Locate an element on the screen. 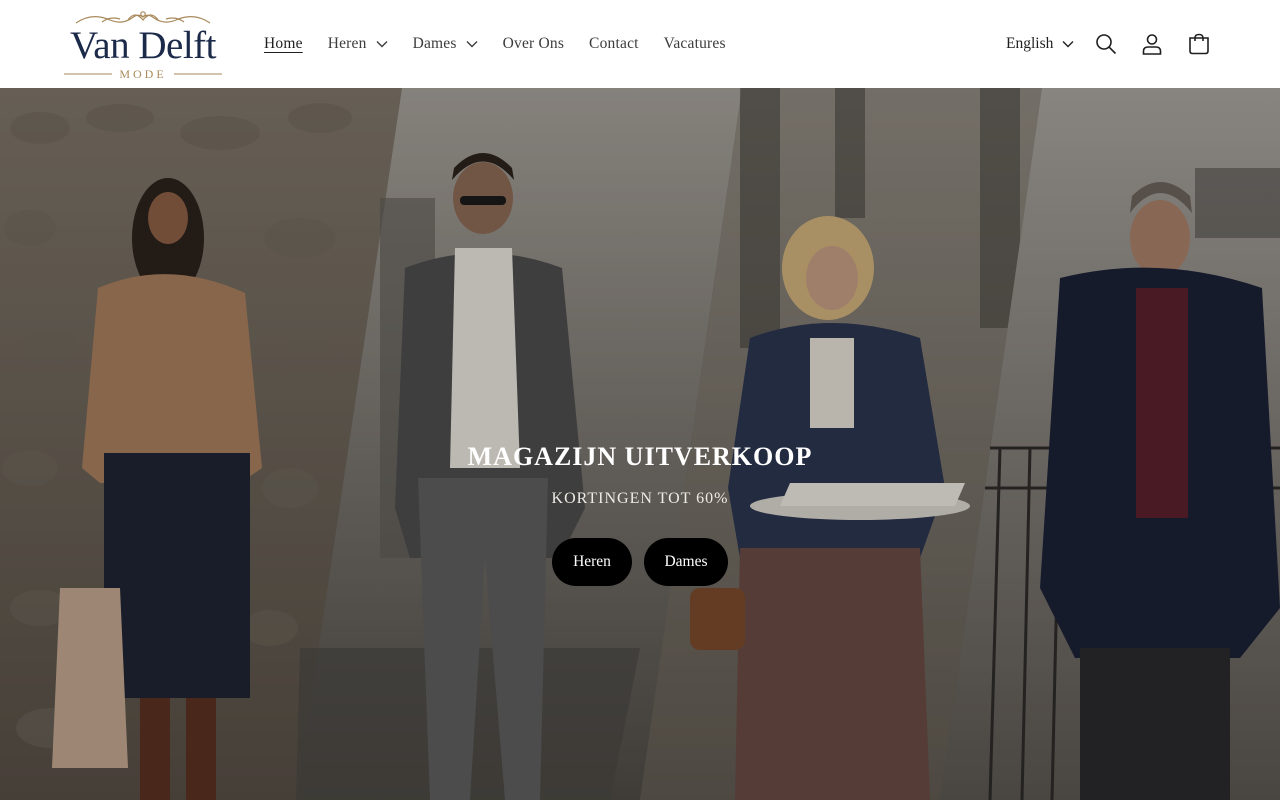  nav-item-dames: Dames is located at coordinates (445, 44).